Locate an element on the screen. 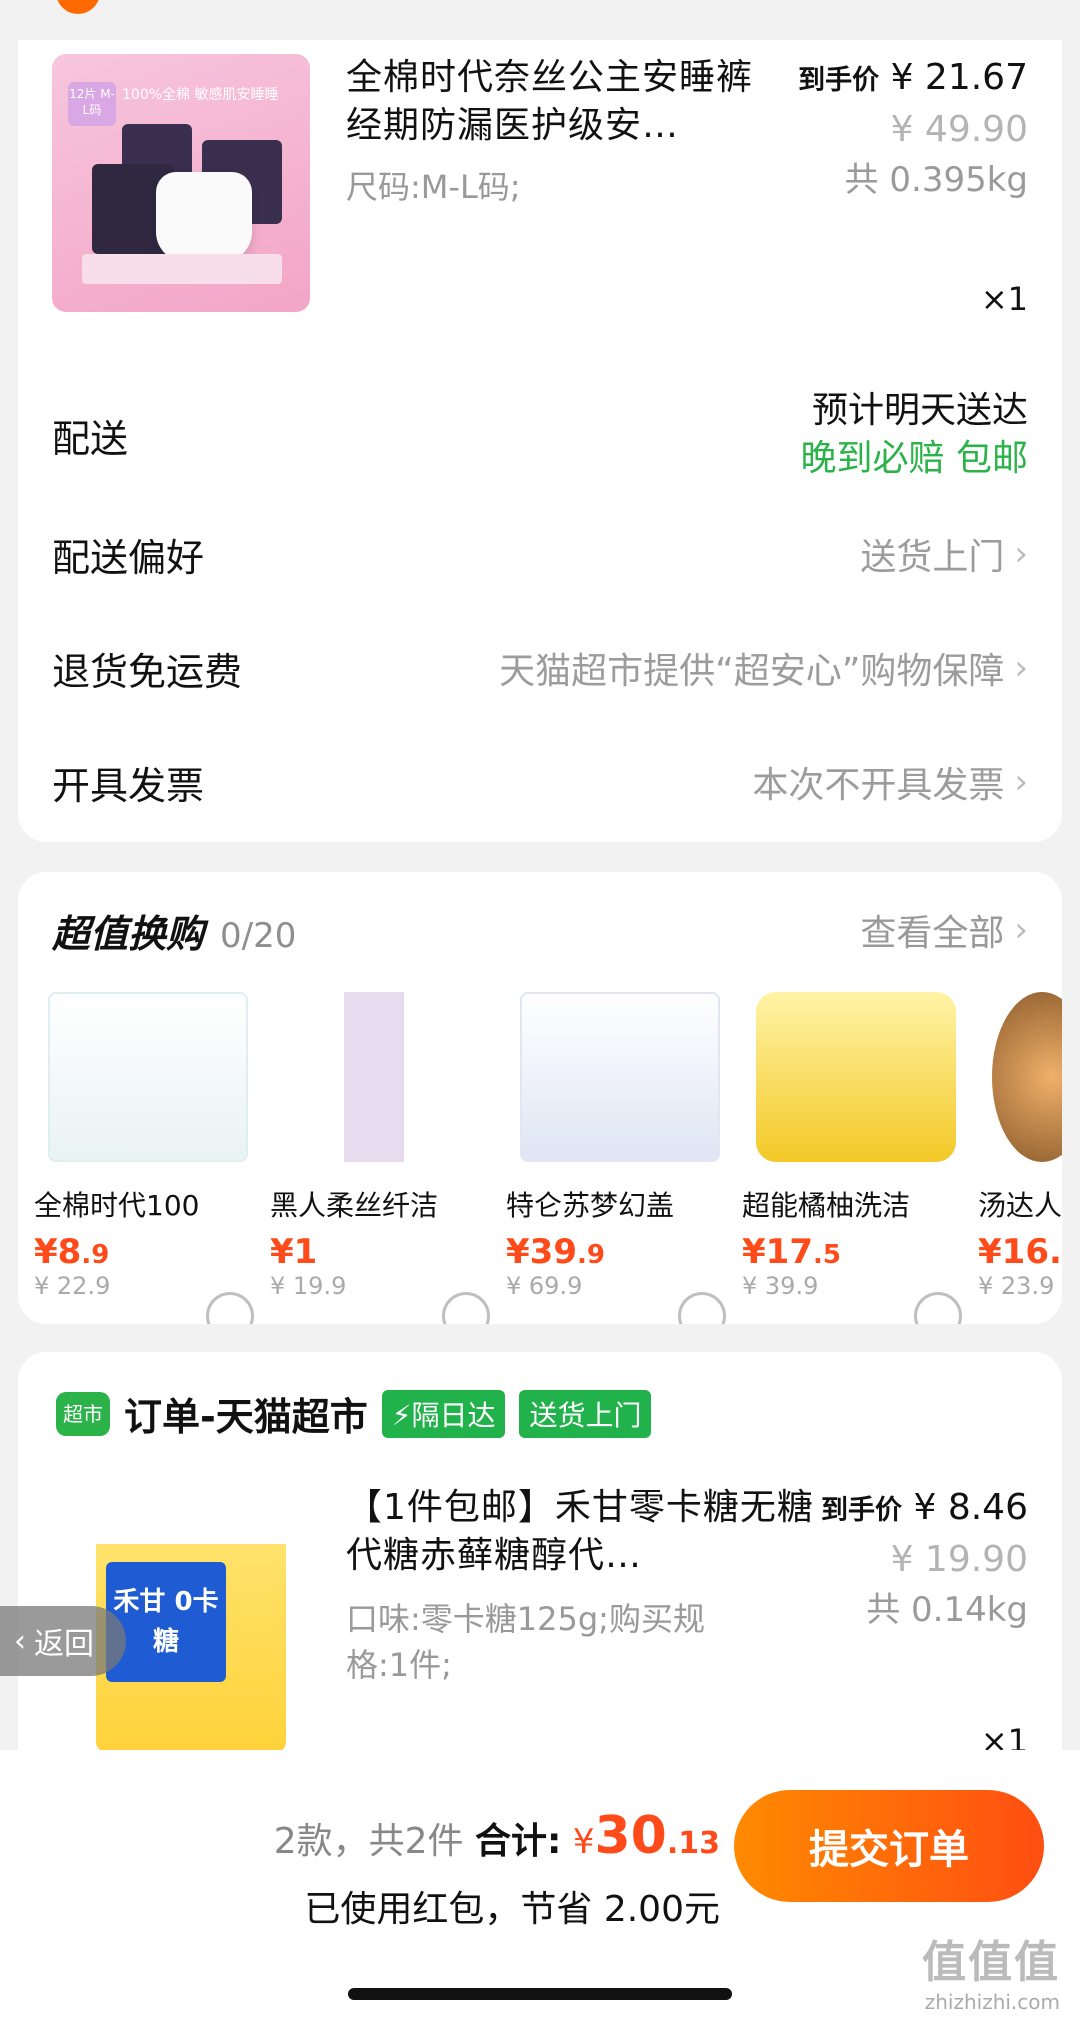  delivery-pref-value: 送货上门 is located at coordinates (932, 557).